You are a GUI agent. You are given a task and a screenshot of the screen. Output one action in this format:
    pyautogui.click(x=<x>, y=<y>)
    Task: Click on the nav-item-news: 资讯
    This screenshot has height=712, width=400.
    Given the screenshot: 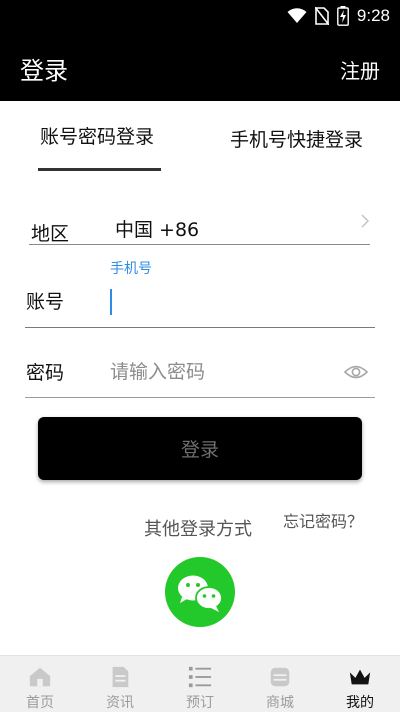 What is the action you would take?
    pyautogui.click(x=120, y=684)
    